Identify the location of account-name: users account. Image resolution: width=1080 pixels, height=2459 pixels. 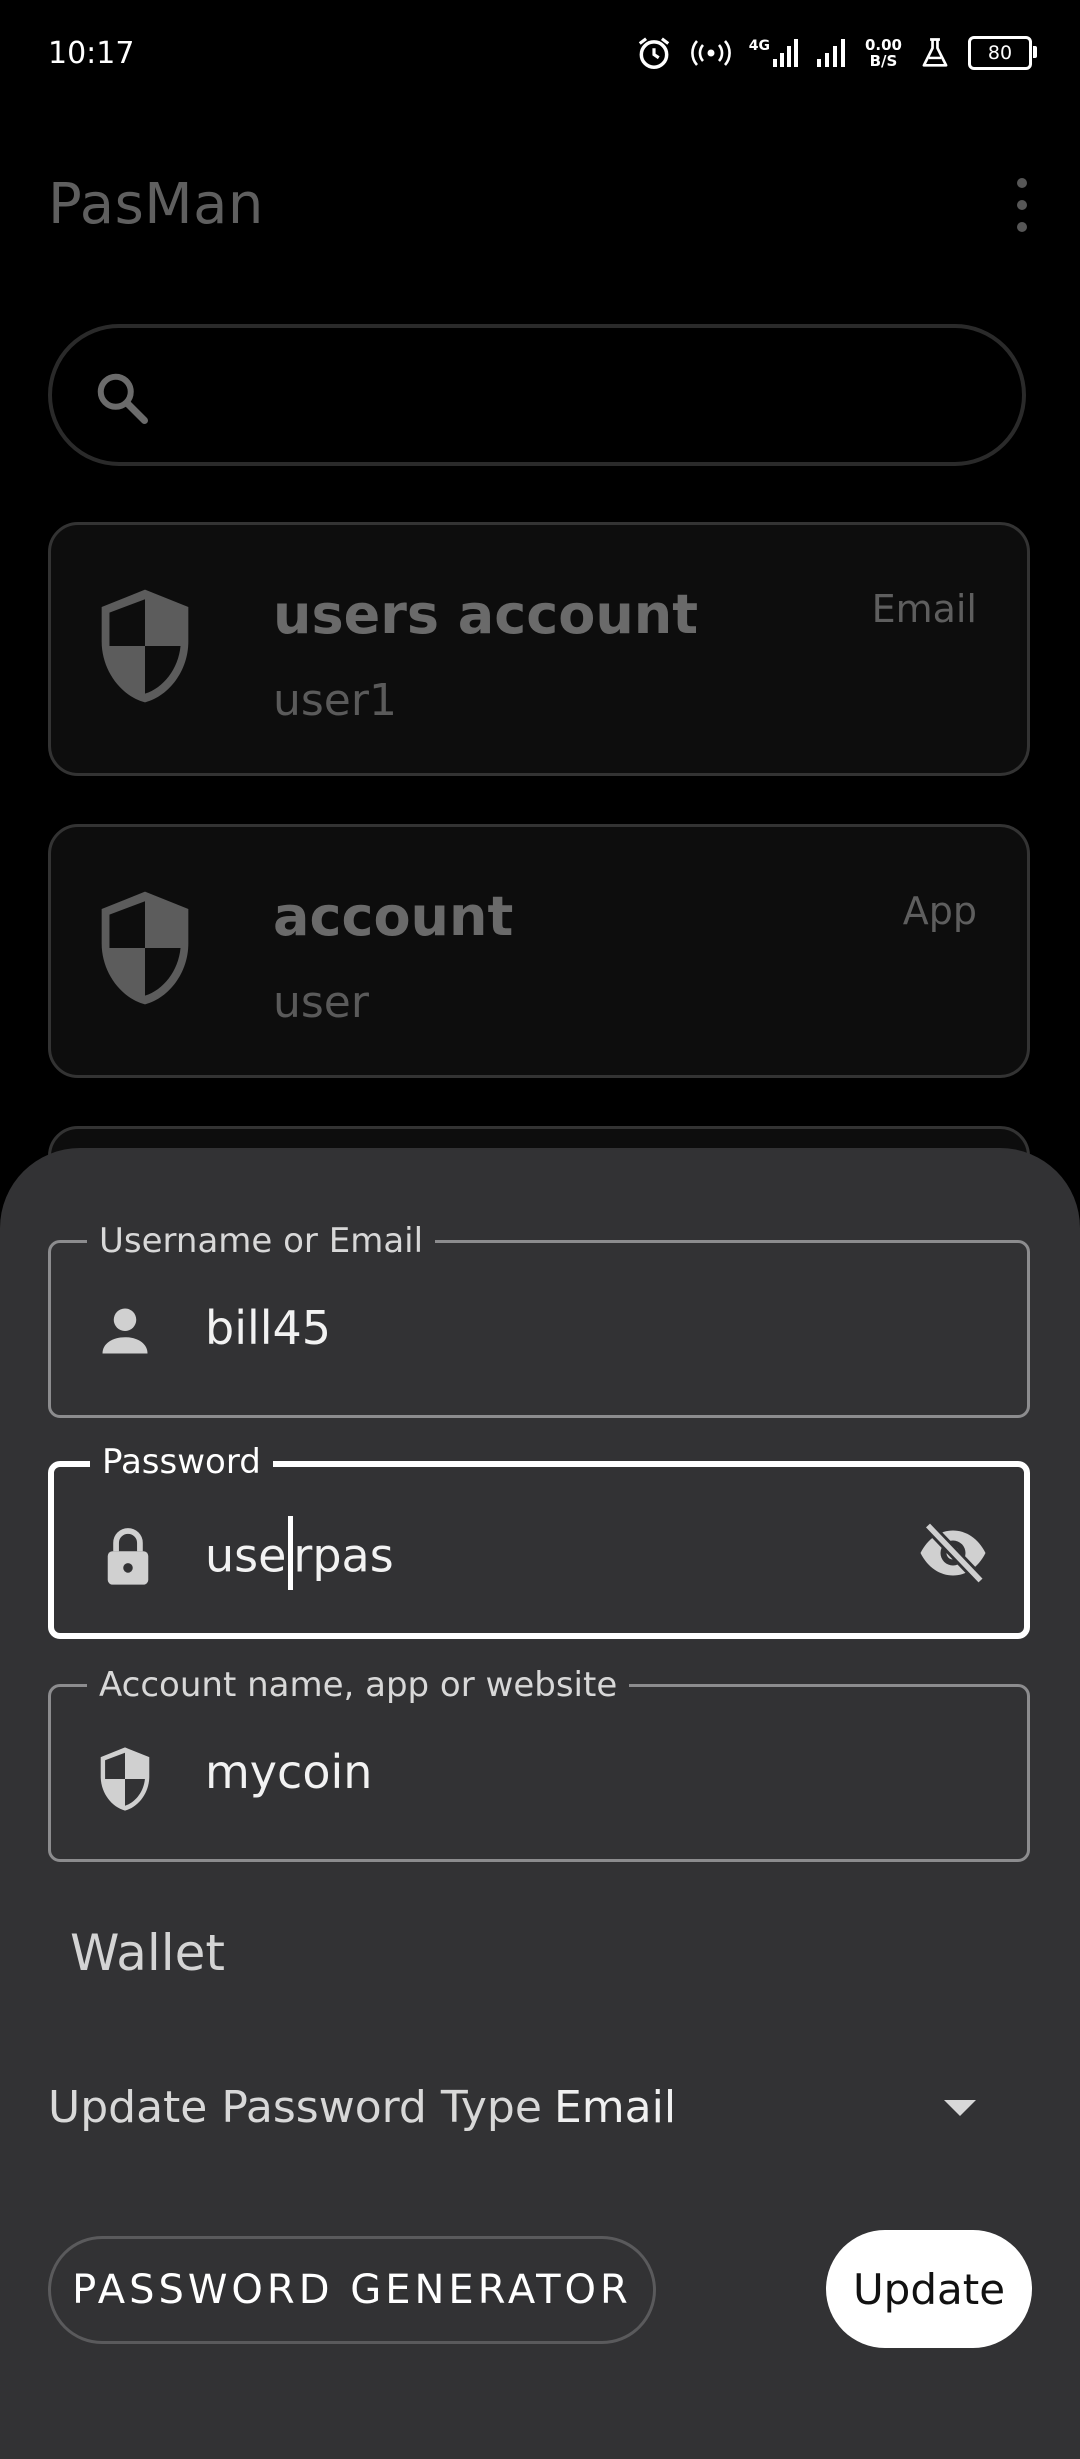
(486, 614).